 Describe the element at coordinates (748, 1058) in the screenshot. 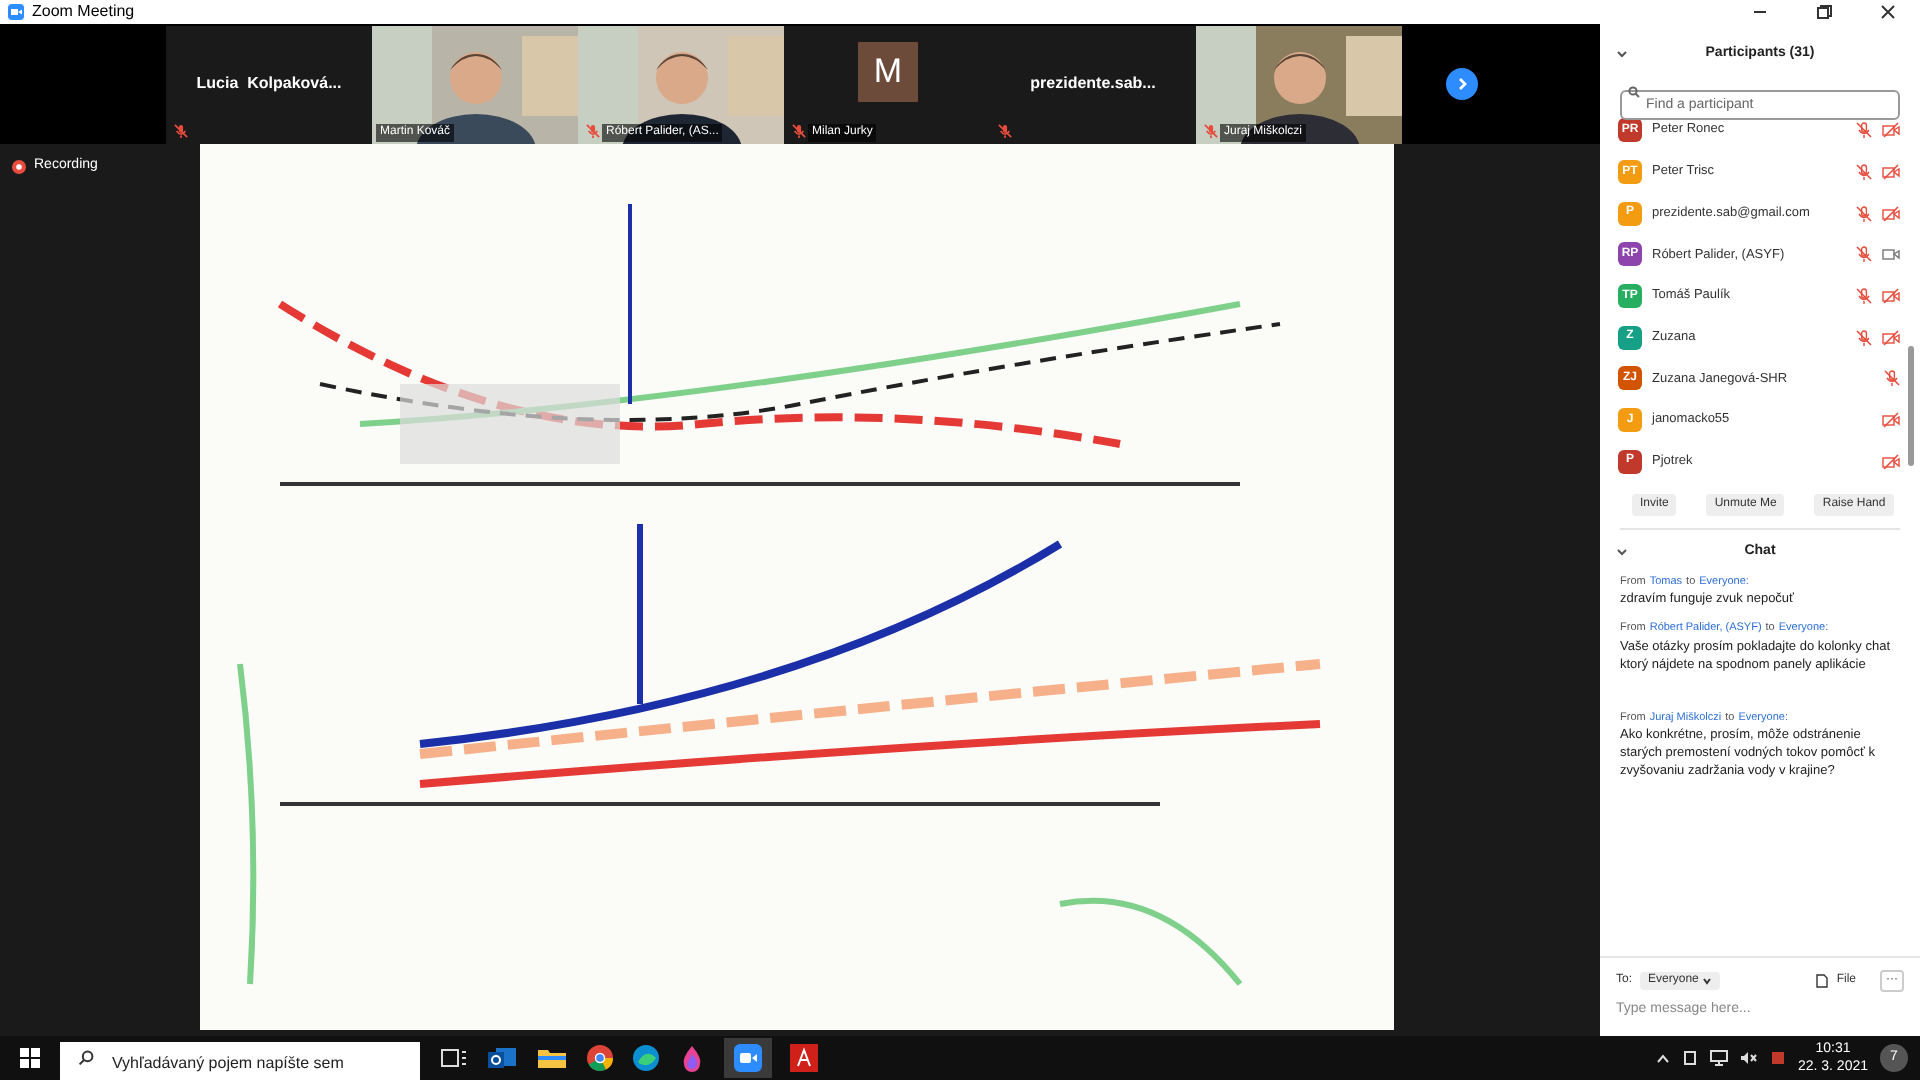

I see `zoom-app-icon` at that location.